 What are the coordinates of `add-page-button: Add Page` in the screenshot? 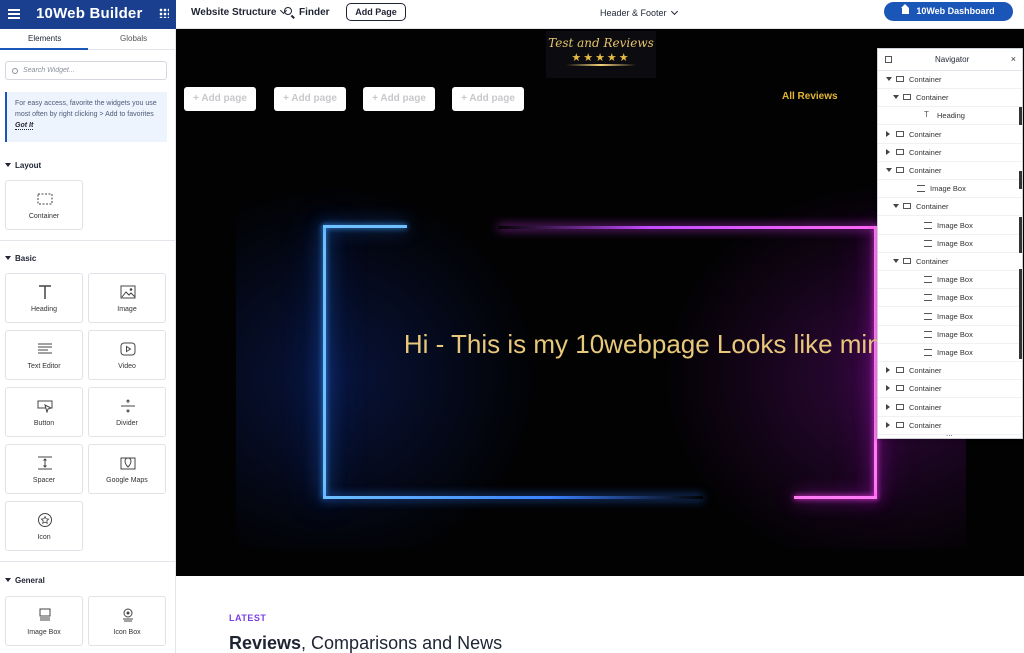 It's located at (376, 12).